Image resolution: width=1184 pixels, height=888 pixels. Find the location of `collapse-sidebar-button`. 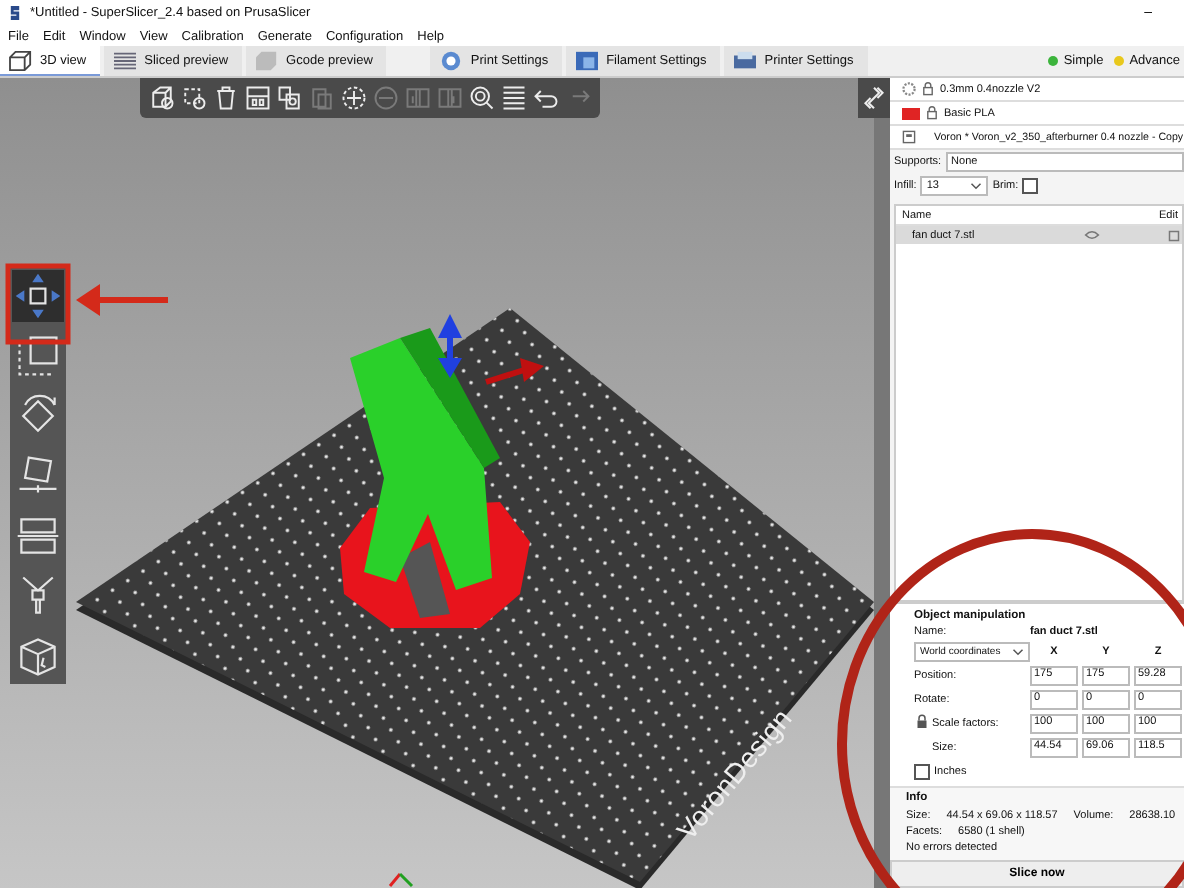

collapse-sidebar-button is located at coordinates (874, 98).